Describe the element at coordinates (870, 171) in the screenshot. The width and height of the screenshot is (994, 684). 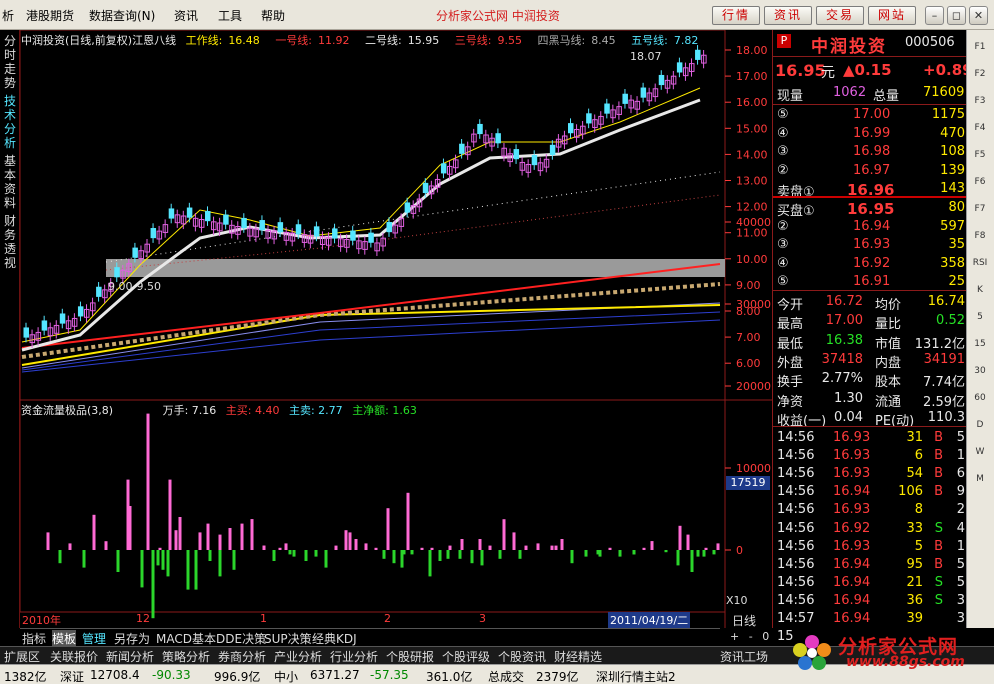
I see `sell-level-row: ② 16.97 139` at that location.